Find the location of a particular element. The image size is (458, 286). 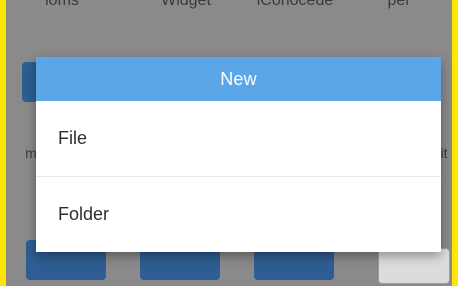

app-label-3: iConocede is located at coordinates (295, 4).